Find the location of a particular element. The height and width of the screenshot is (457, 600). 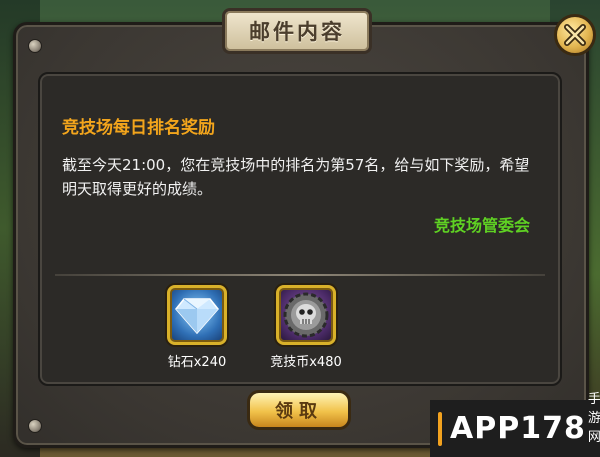

reward-item-diamond: 钻石x240 is located at coordinates (197, 327).